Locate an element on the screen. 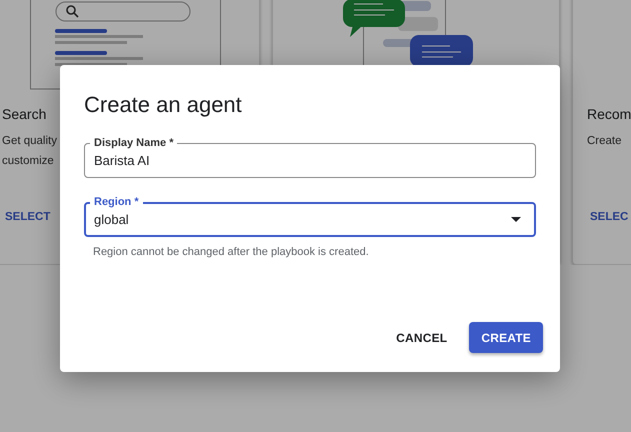 Image resolution: width=631 pixels, height=432 pixels. helper-text: Region cannot be changed after the playbook is created. is located at coordinates (231, 252).